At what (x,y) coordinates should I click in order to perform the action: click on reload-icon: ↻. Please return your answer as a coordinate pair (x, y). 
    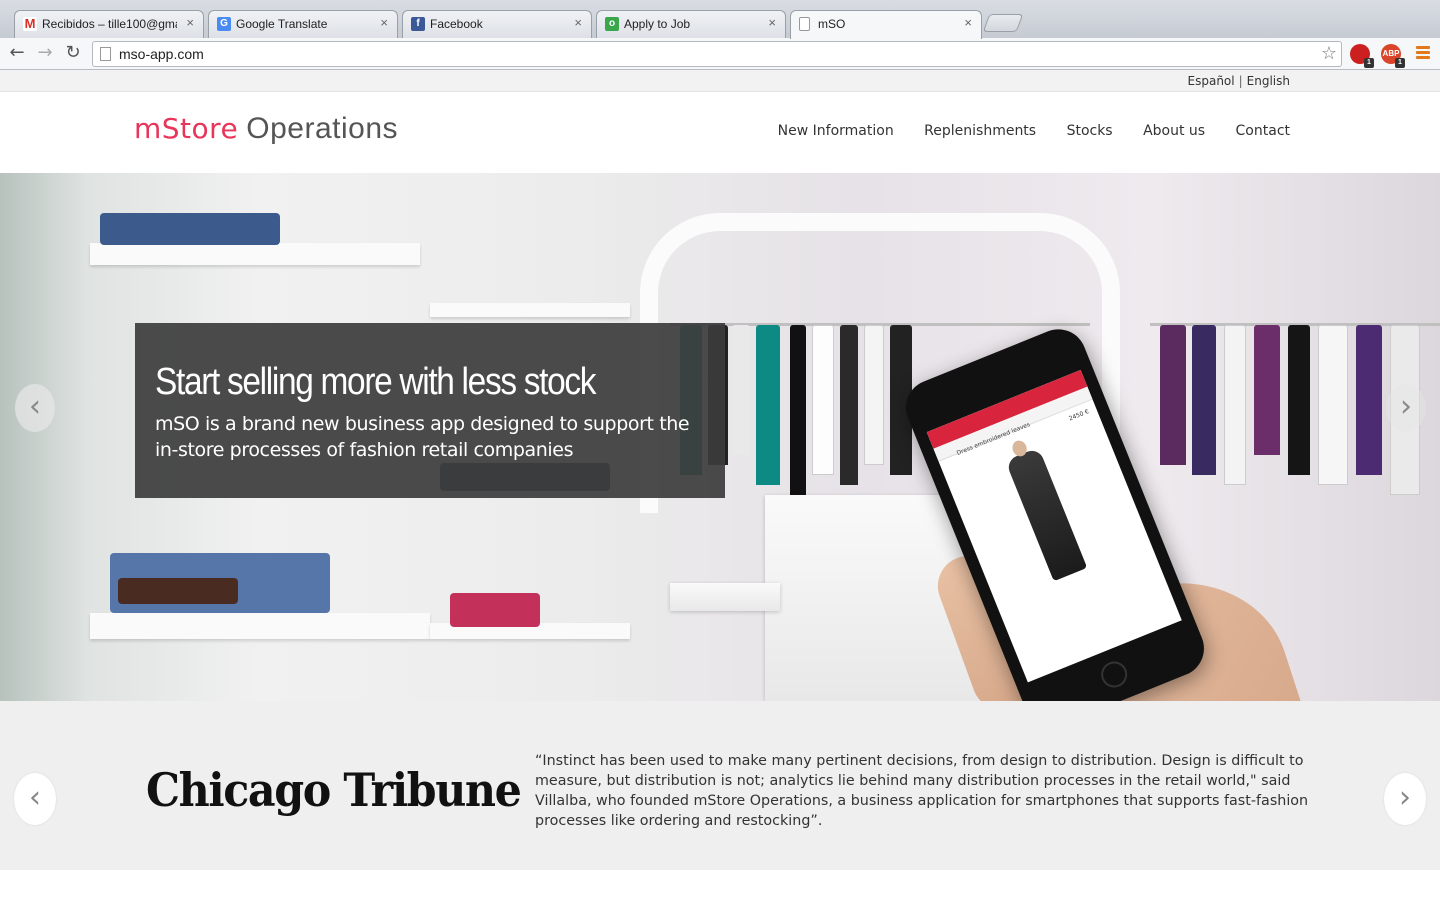
    Looking at the image, I should click on (73, 53).